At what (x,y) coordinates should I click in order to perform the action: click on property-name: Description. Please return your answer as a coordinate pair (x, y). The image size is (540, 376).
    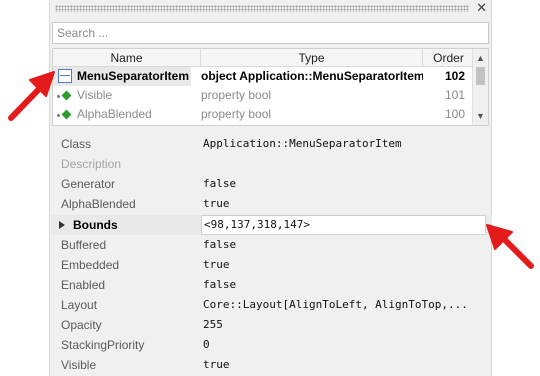
    Looking at the image, I should click on (91, 164).